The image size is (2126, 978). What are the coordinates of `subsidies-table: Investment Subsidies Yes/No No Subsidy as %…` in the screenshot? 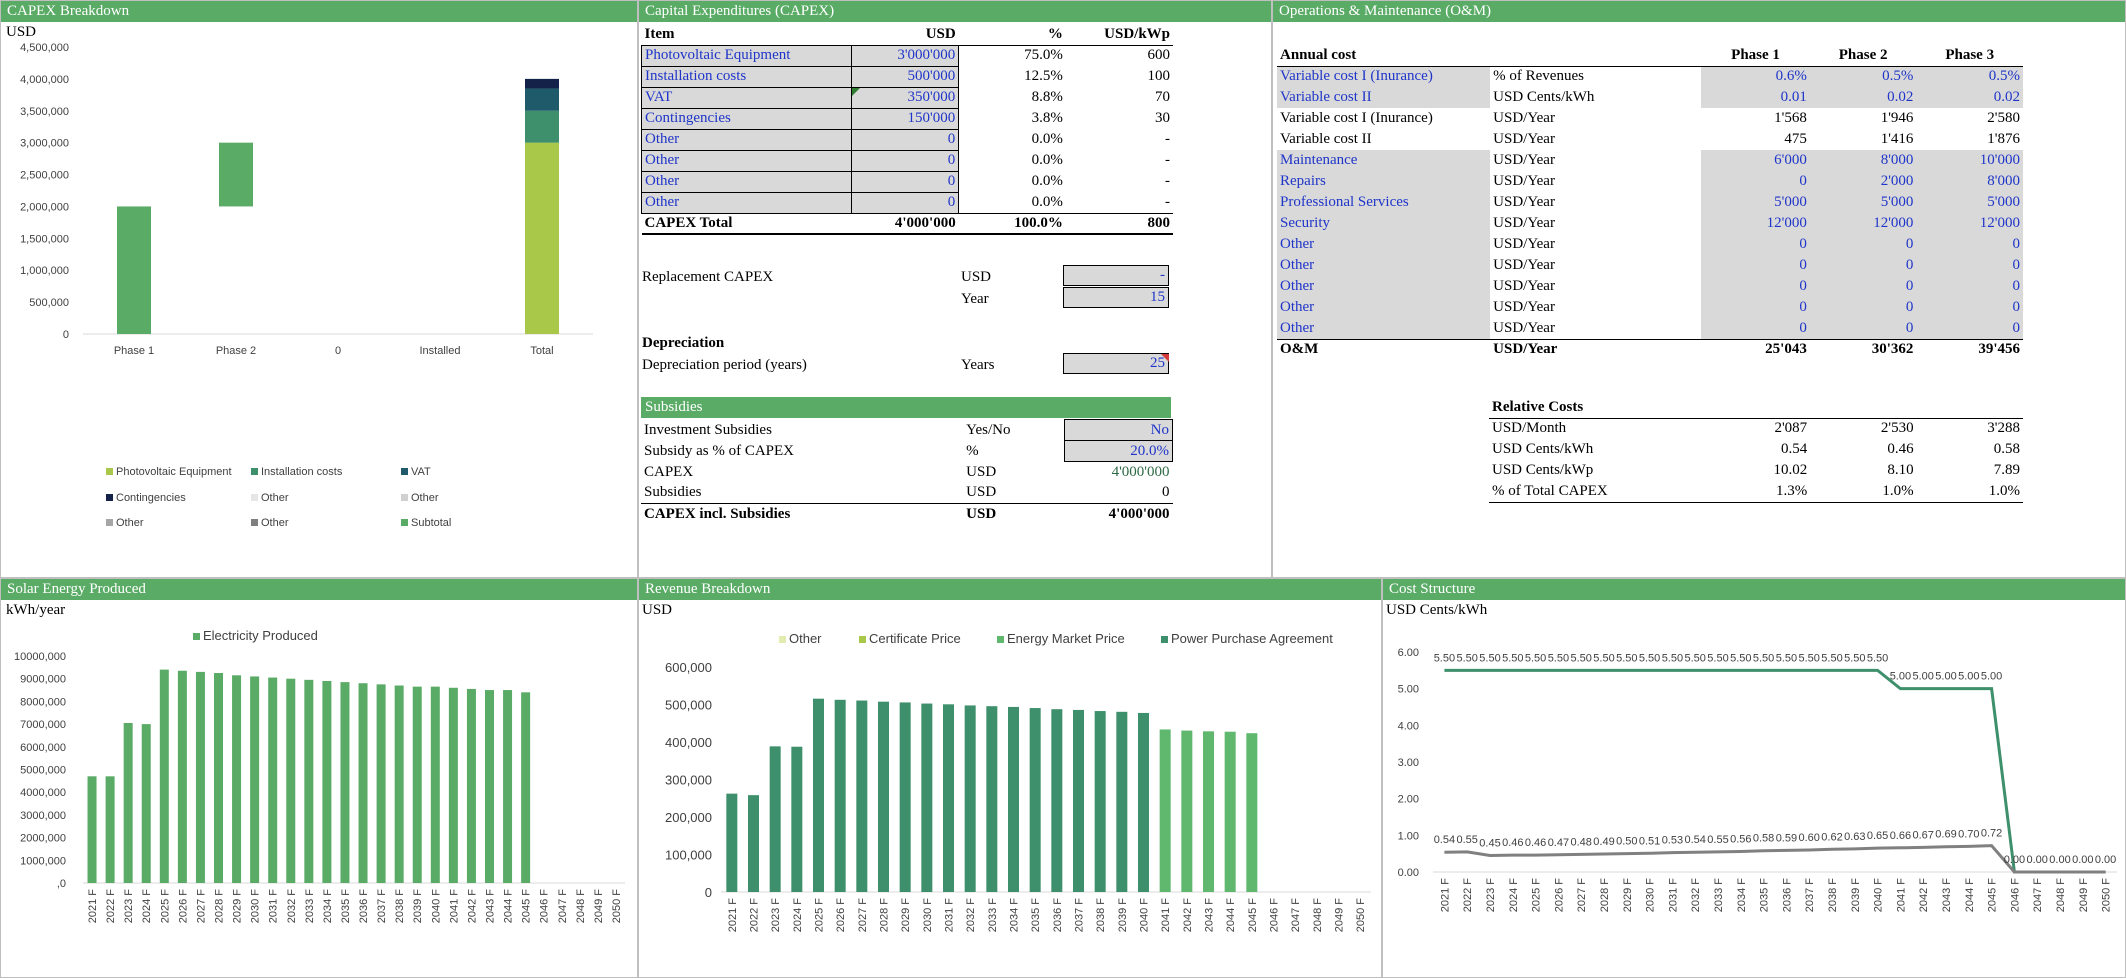 It's located at (907, 472).